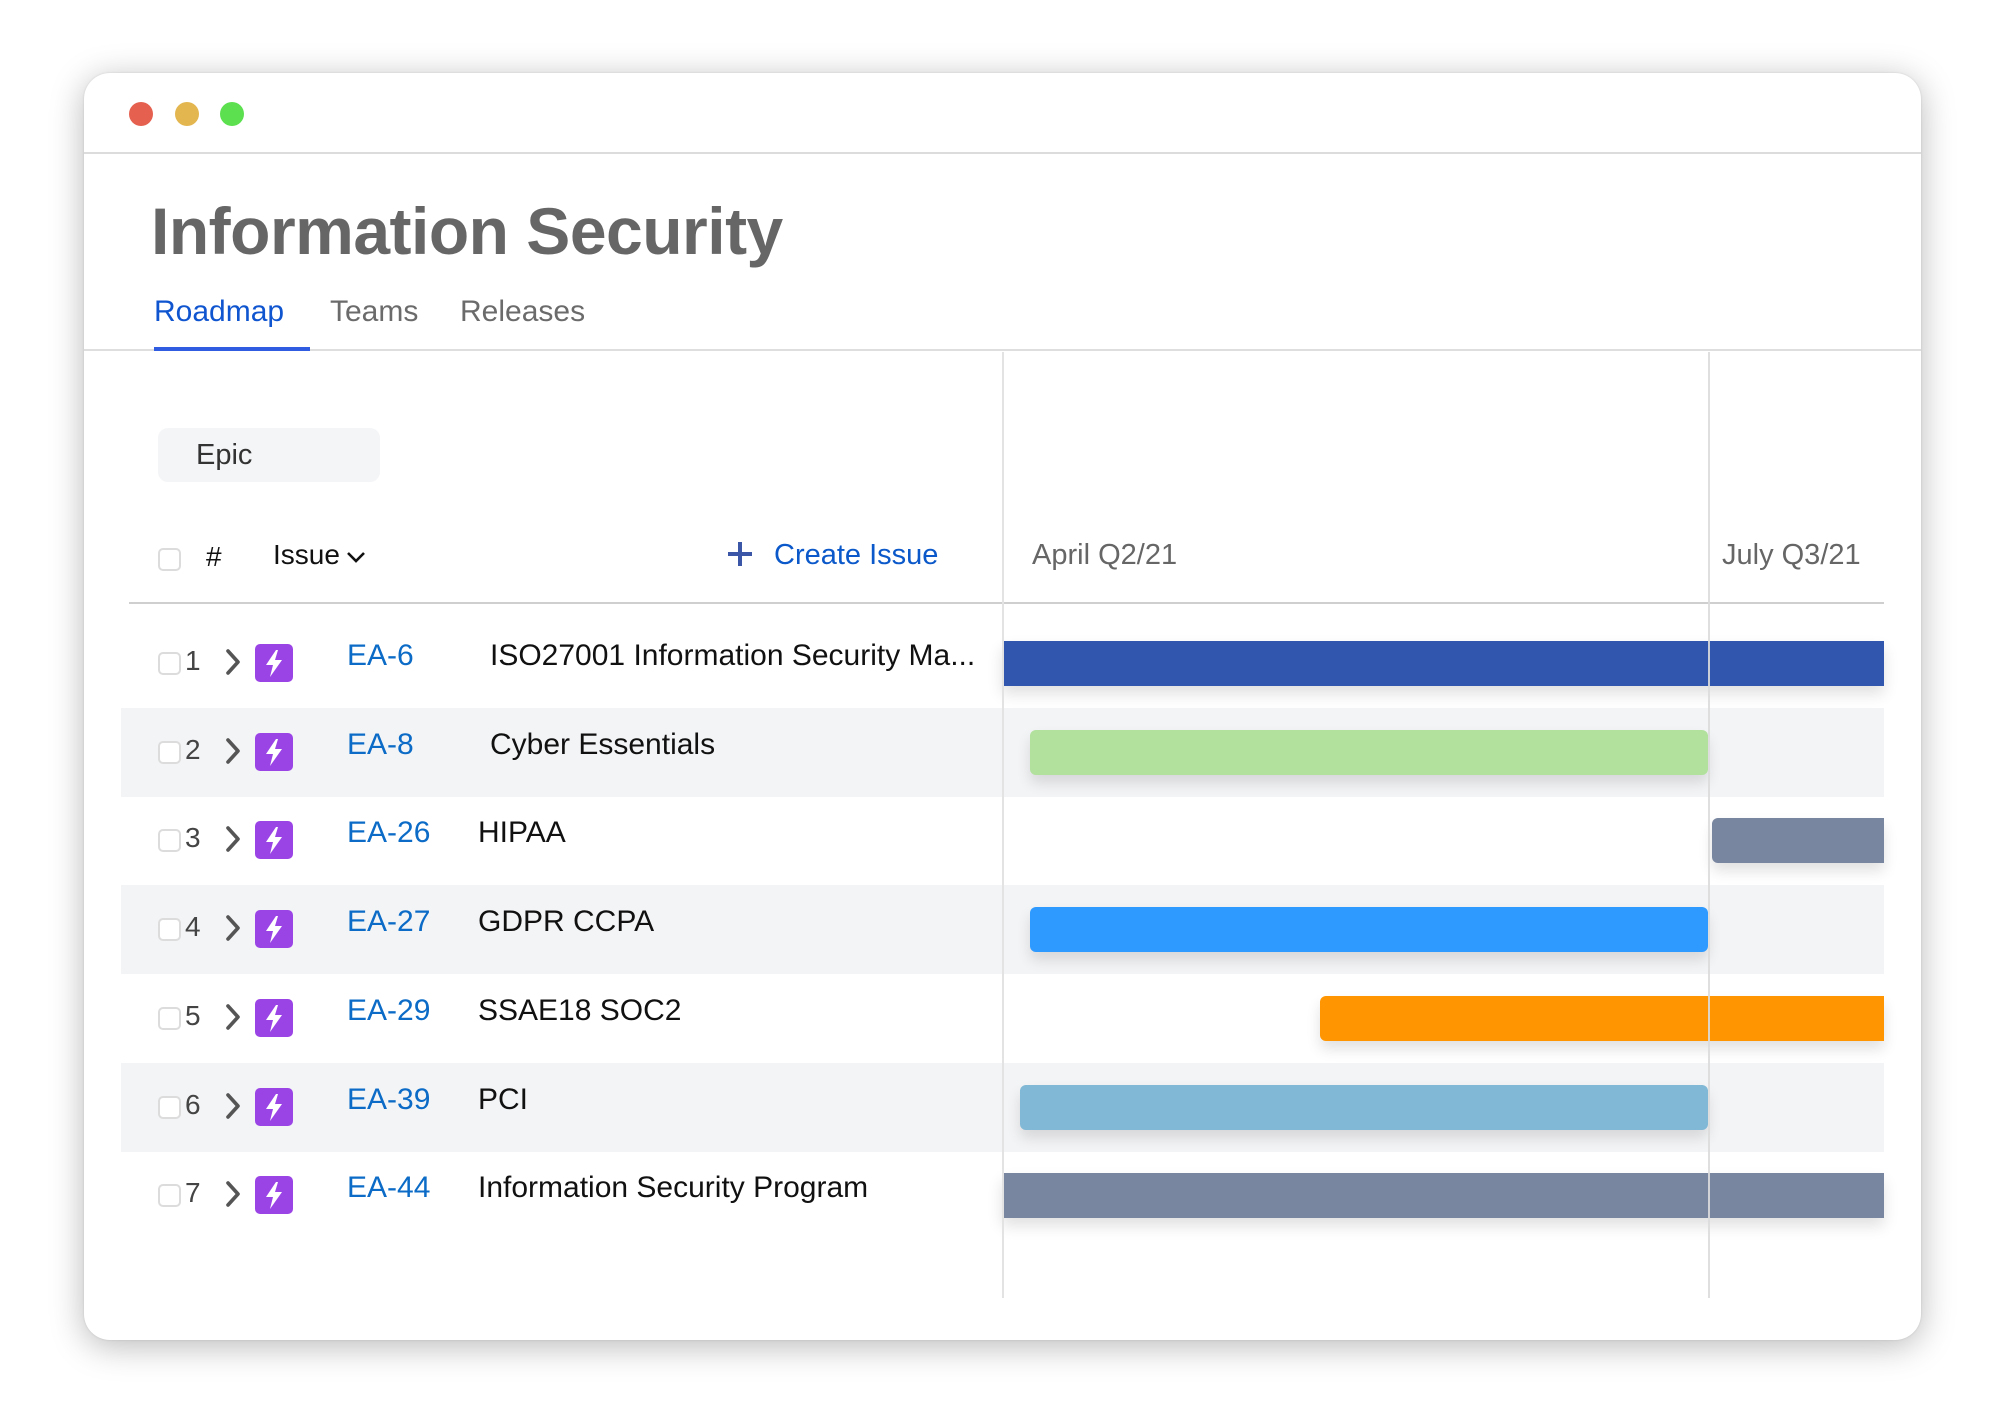  What do you see at coordinates (193, 660) in the screenshot?
I see `row-number: 1` at bounding box center [193, 660].